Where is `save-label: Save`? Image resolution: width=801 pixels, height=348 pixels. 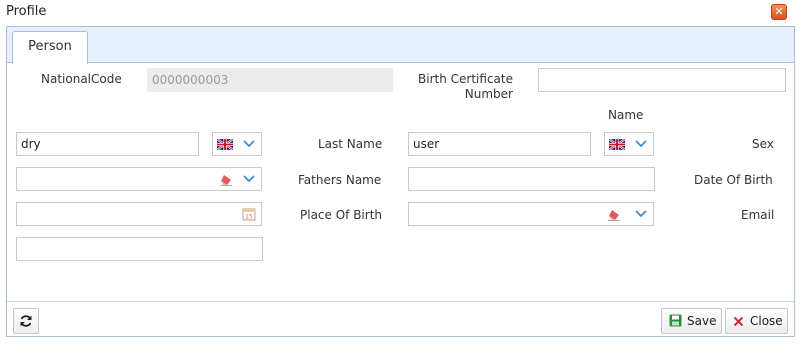
save-label: Save is located at coordinates (702, 321).